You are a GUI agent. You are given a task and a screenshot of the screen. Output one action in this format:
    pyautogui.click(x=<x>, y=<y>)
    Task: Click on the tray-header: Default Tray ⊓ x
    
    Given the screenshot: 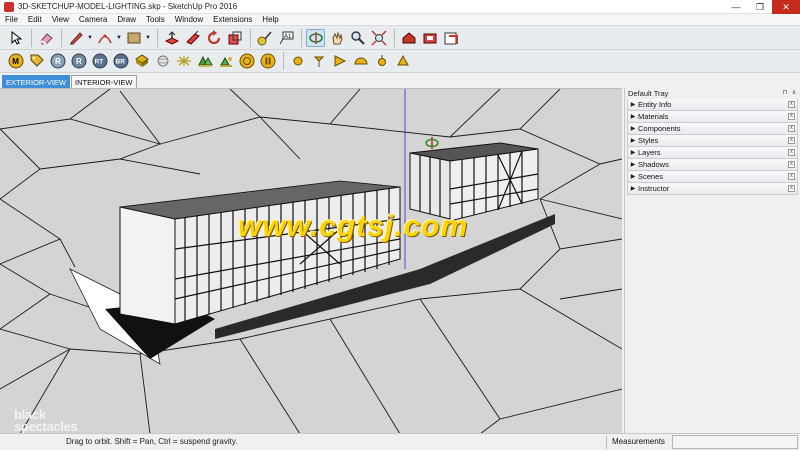 What is the action you would take?
    pyautogui.click(x=712, y=93)
    